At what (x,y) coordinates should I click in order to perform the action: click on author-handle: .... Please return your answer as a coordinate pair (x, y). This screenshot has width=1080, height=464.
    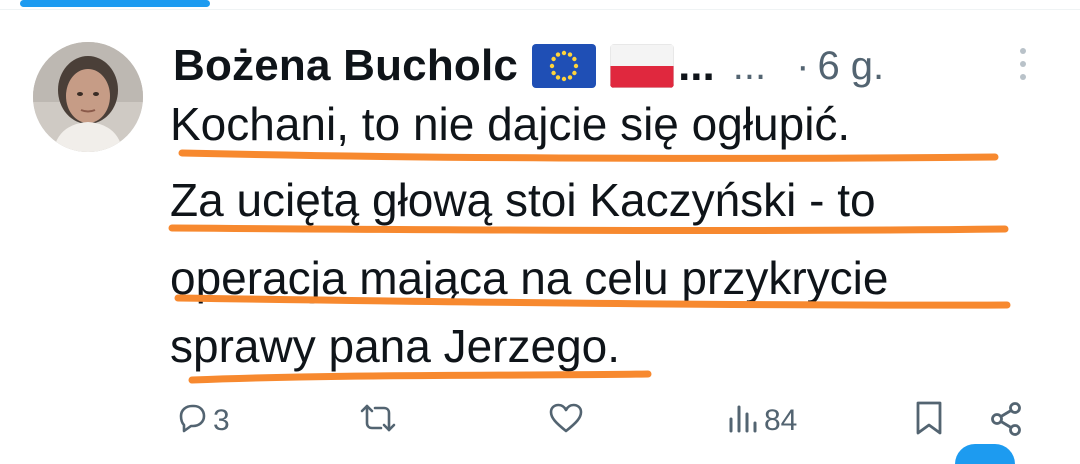
    Looking at the image, I should click on (749, 66).